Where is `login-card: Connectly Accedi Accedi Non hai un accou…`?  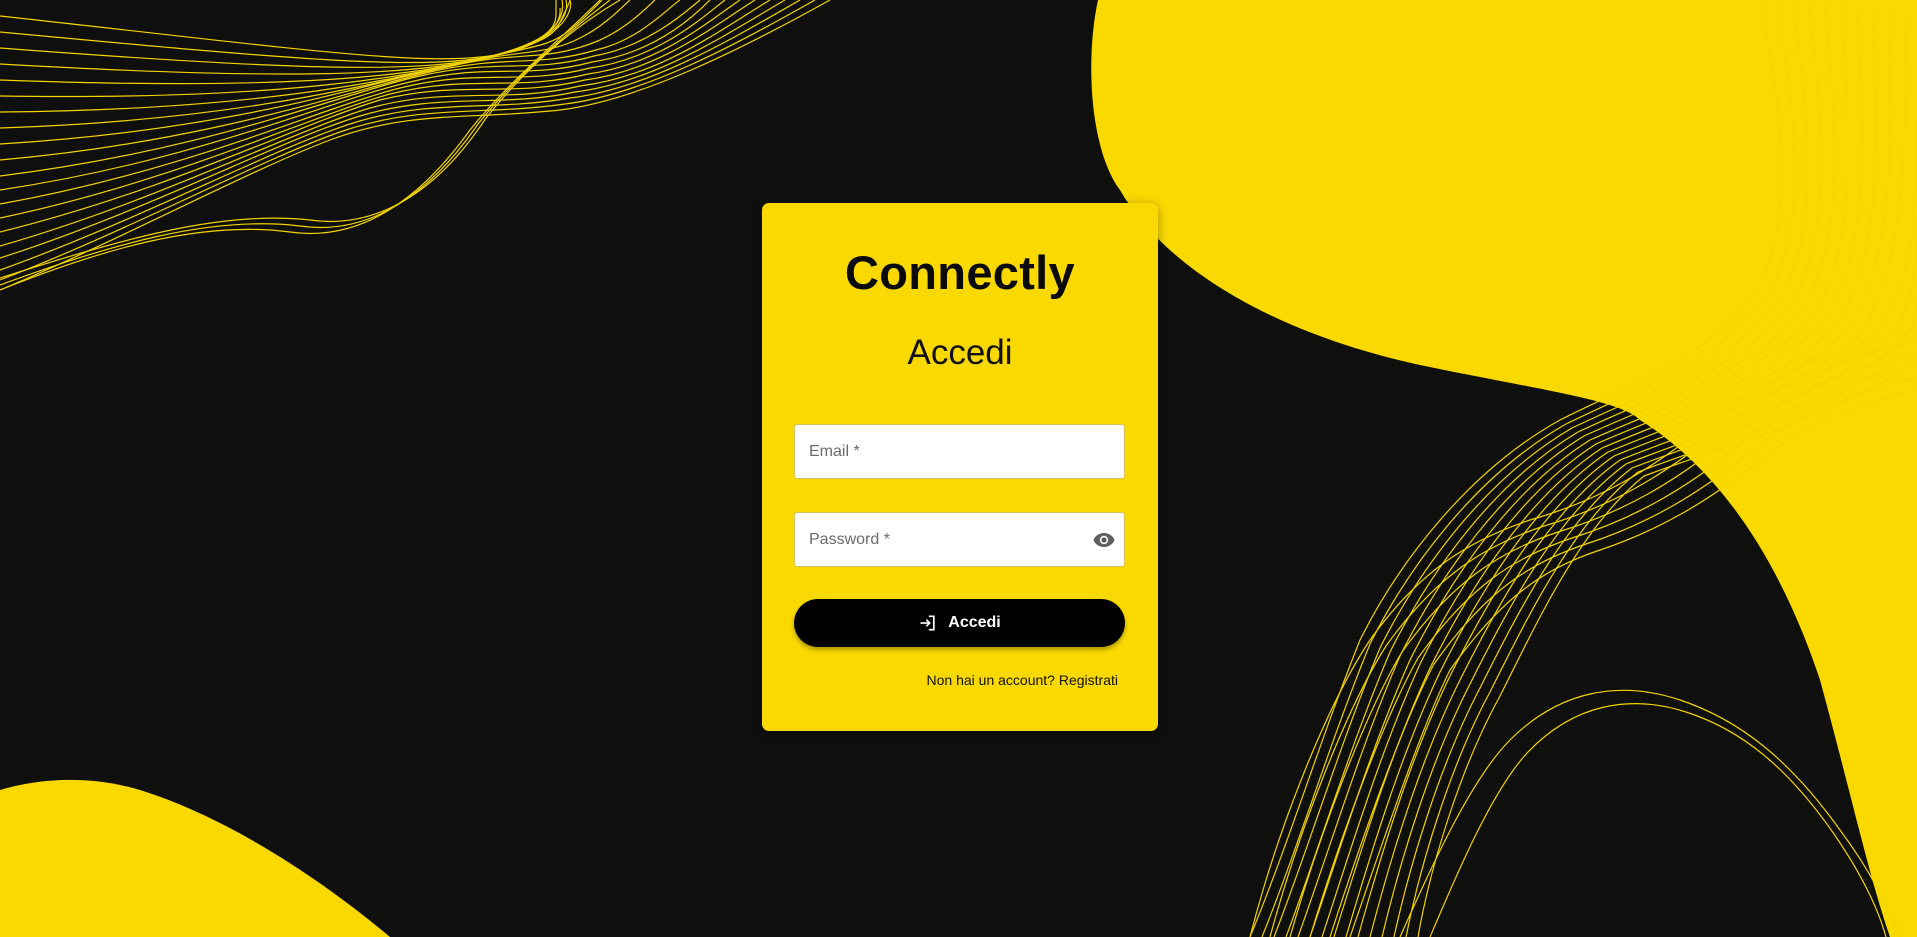 login-card: Connectly Accedi Accedi Non hai un accou… is located at coordinates (960, 467).